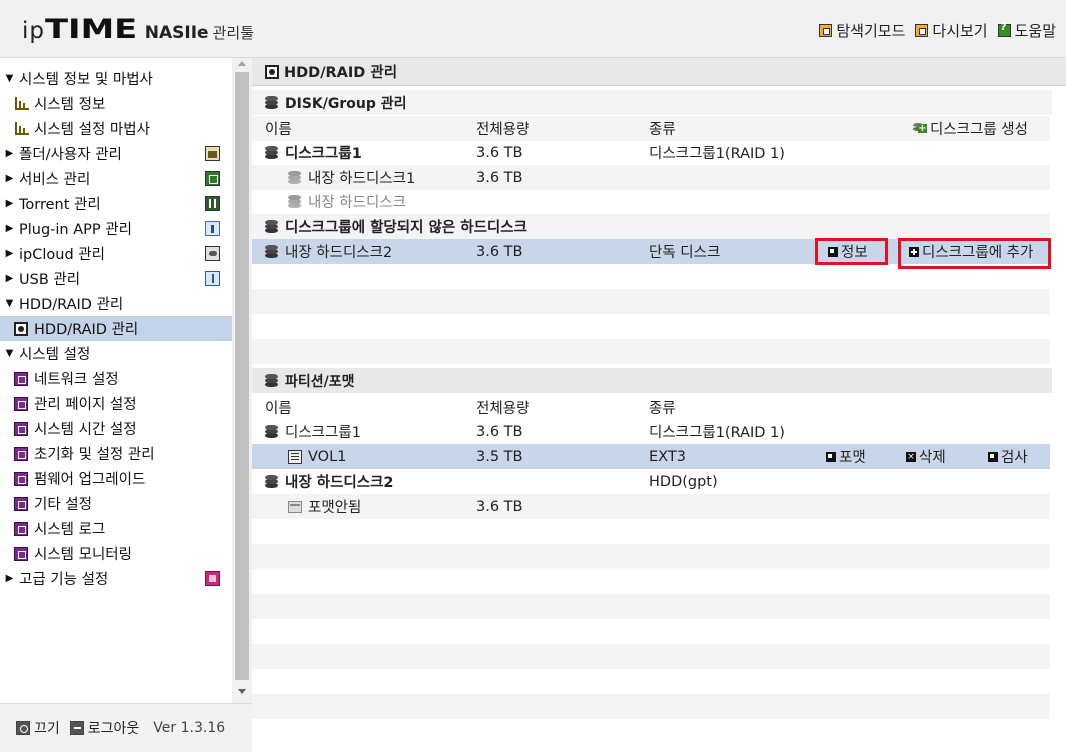 The width and height of the screenshot is (1066, 752). What do you see at coordinates (651, 177) in the screenshot?
I see `table-row: 내장 하드디스크1 3.6 TB` at bounding box center [651, 177].